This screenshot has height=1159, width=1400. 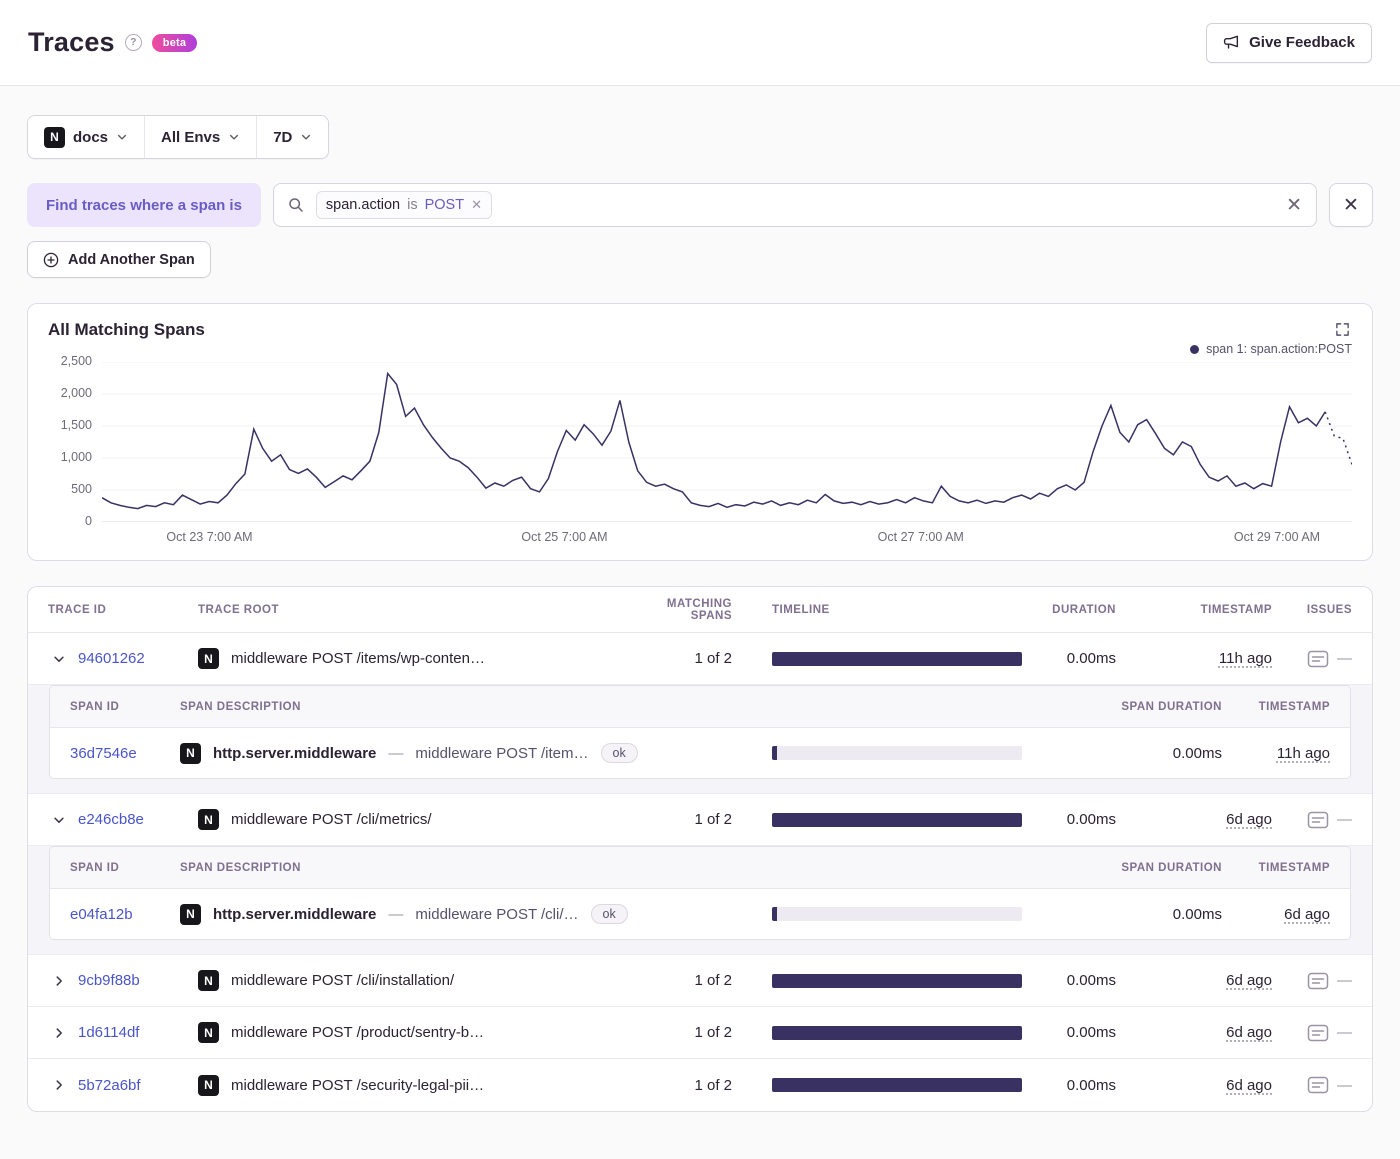 What do you see at coordinates (1303, 753) in the screenshot?
I see `span-timestamp-value: 11h ago` at bounding box center [1303, 753].